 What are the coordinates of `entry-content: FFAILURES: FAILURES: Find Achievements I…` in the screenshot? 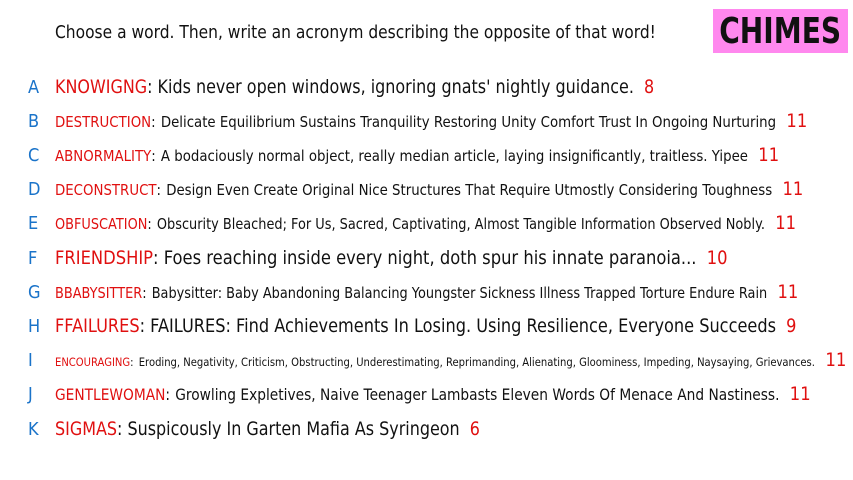 It's located at (426, 326).